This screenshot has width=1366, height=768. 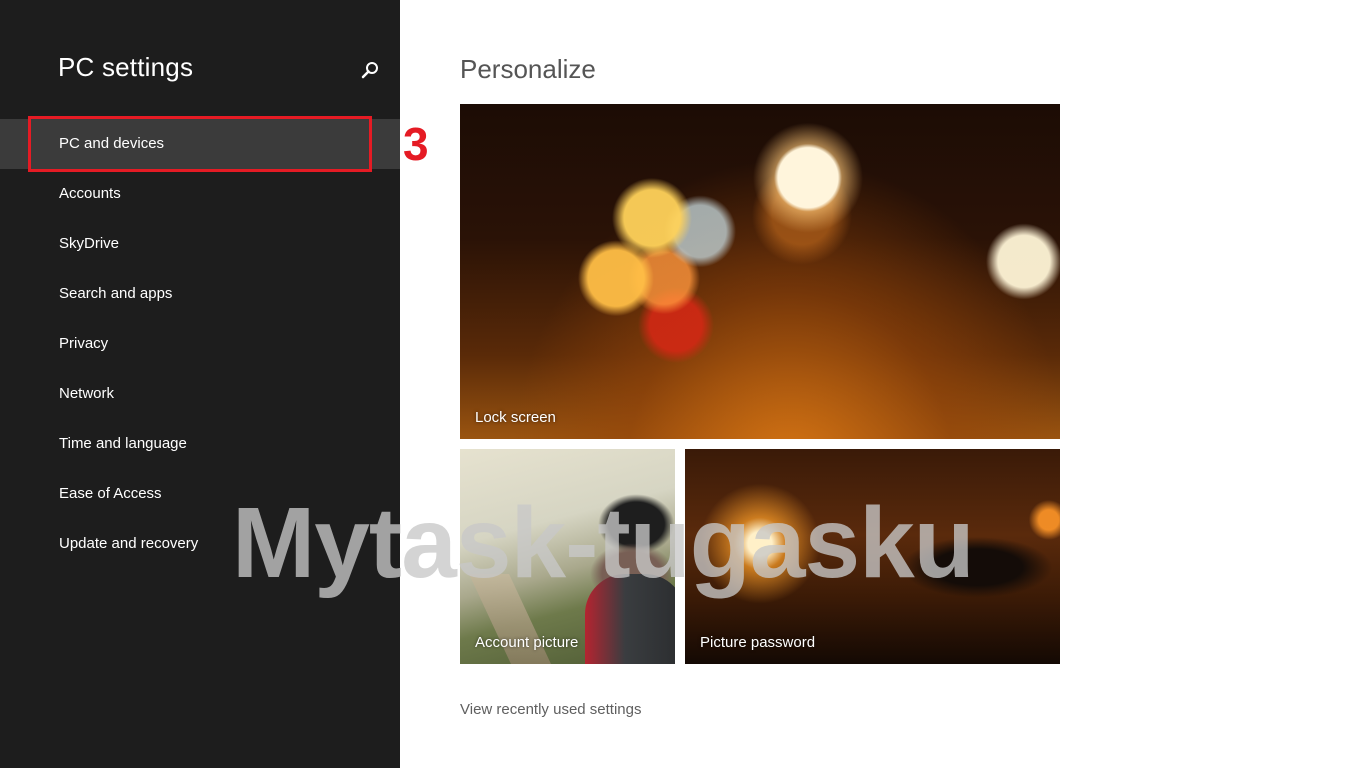 What do you see at coordinates (84, 343) in the screenshot?
I see `sidebar-item-label: Privacy` at bounding box center [84, 343].